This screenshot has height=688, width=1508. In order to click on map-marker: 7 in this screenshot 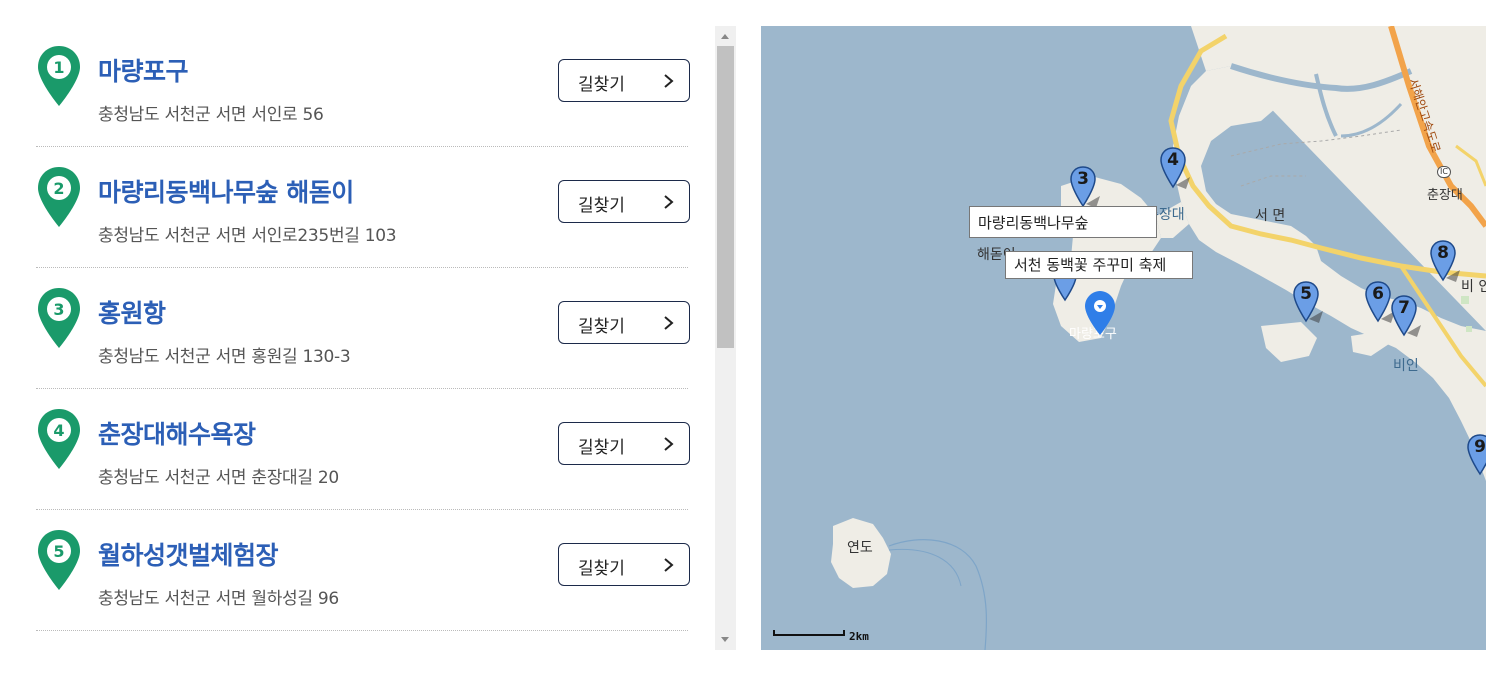, I will do `click(1406, 317)`.